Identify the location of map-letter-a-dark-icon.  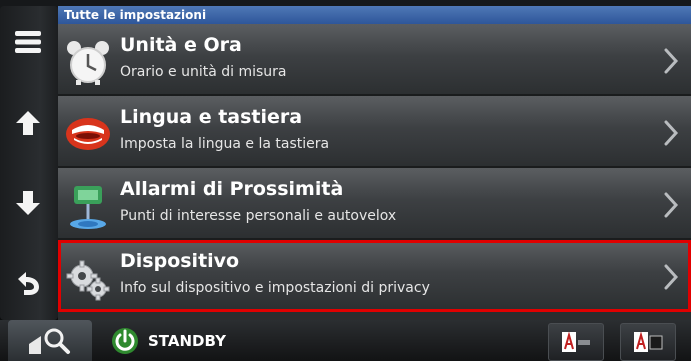
(648, 341).